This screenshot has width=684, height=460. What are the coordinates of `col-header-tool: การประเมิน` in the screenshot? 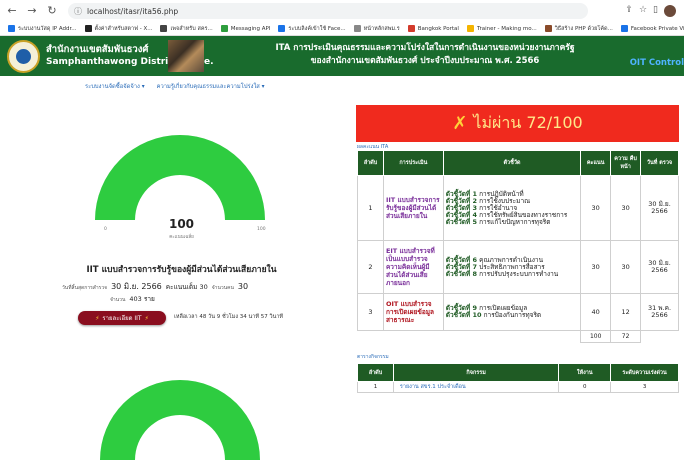 It's located at (413, 163).